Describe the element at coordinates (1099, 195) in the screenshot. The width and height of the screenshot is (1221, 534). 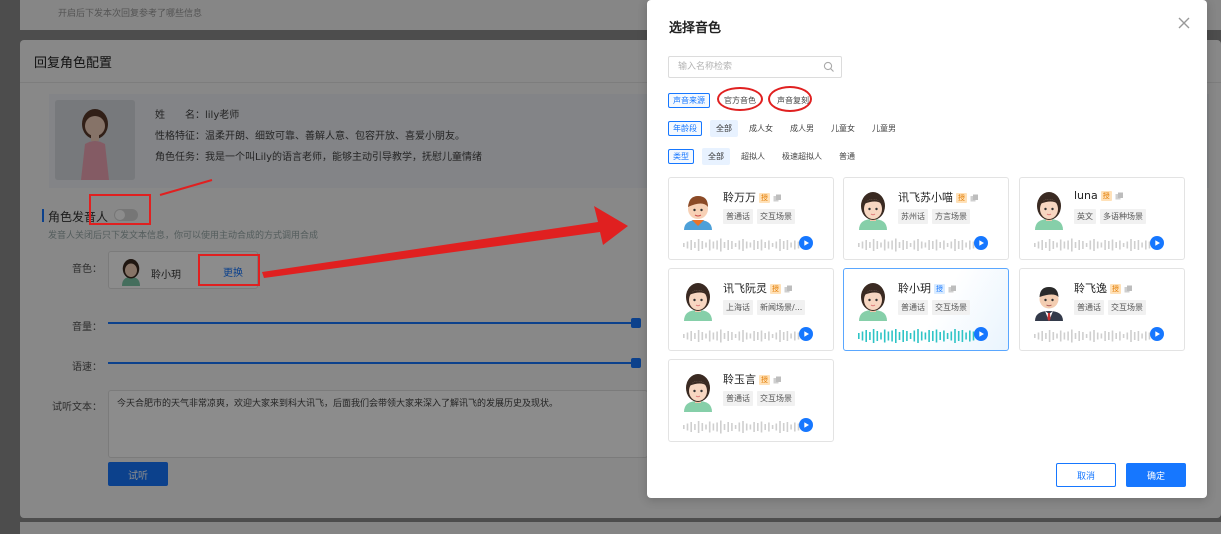
I see `voice-name: luna 授` at that location.